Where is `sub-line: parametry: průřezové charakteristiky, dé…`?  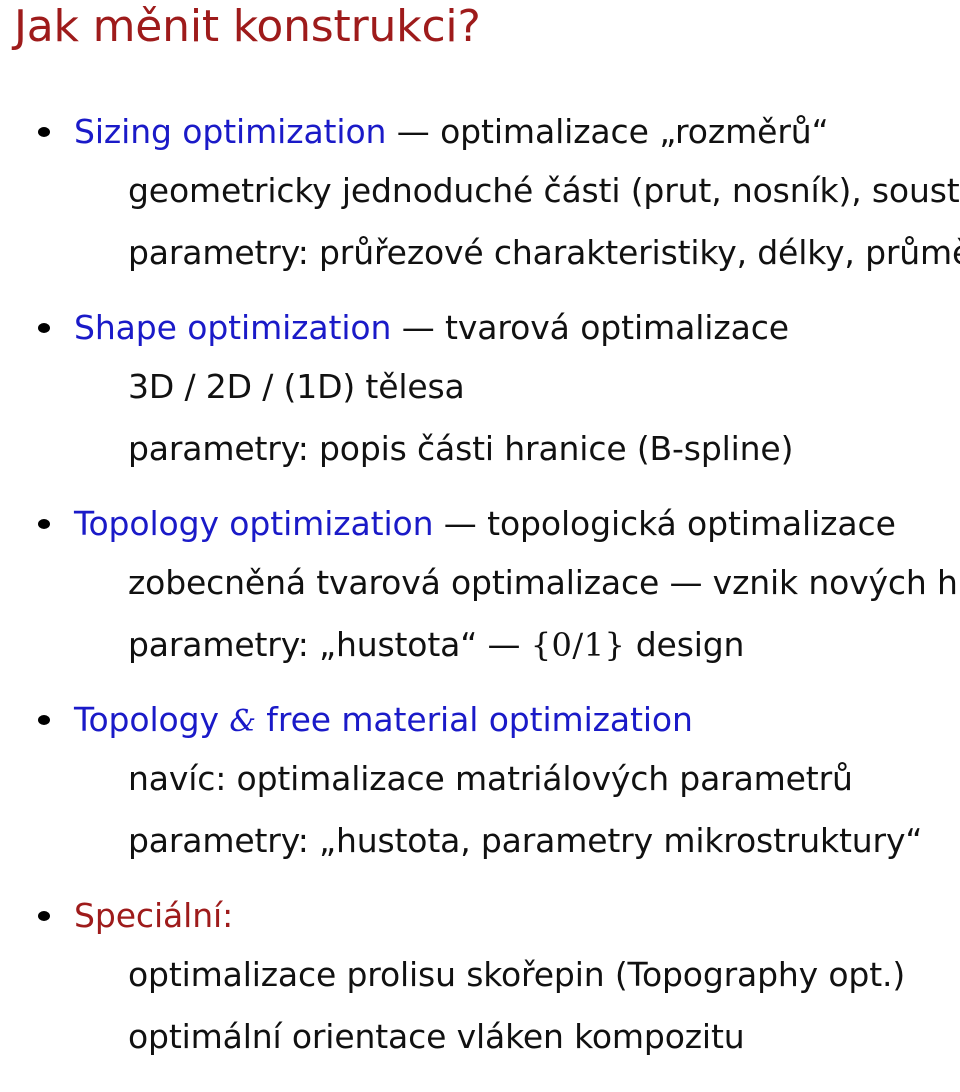
sub-line: parametry: průřezové charakteristiky, dé… is located at coordinates (480, 253).